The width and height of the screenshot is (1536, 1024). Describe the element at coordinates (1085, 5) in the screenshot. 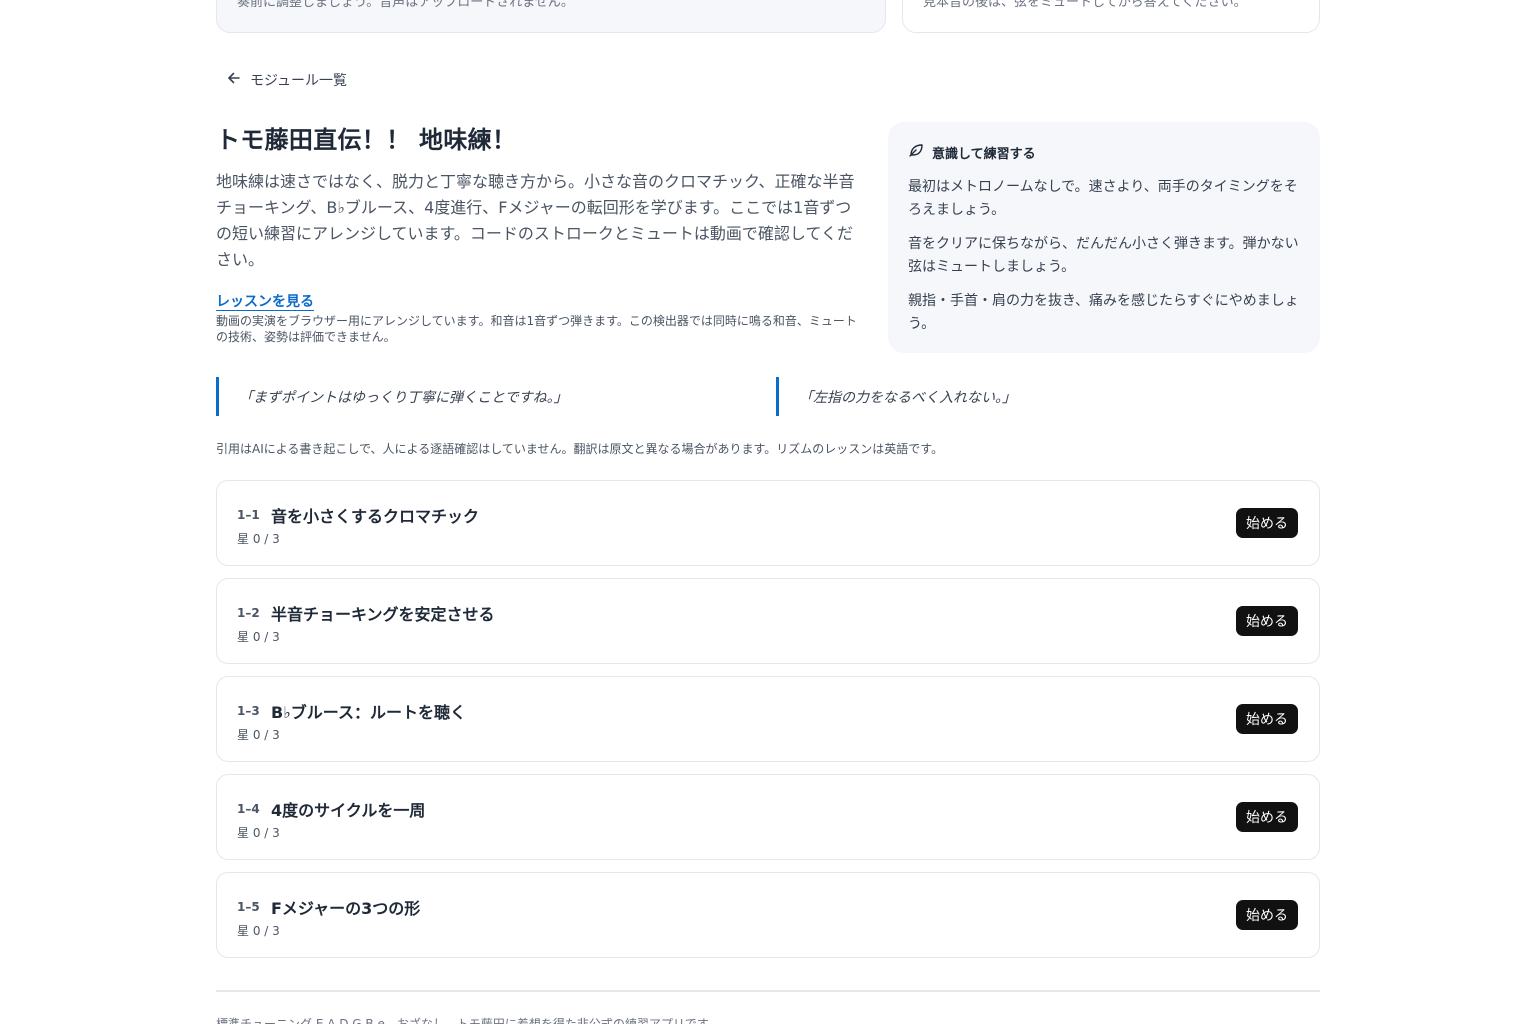

I see `top-card-right-text: 見本音の後は、弦をミュートしてから答えてください。` at that location.